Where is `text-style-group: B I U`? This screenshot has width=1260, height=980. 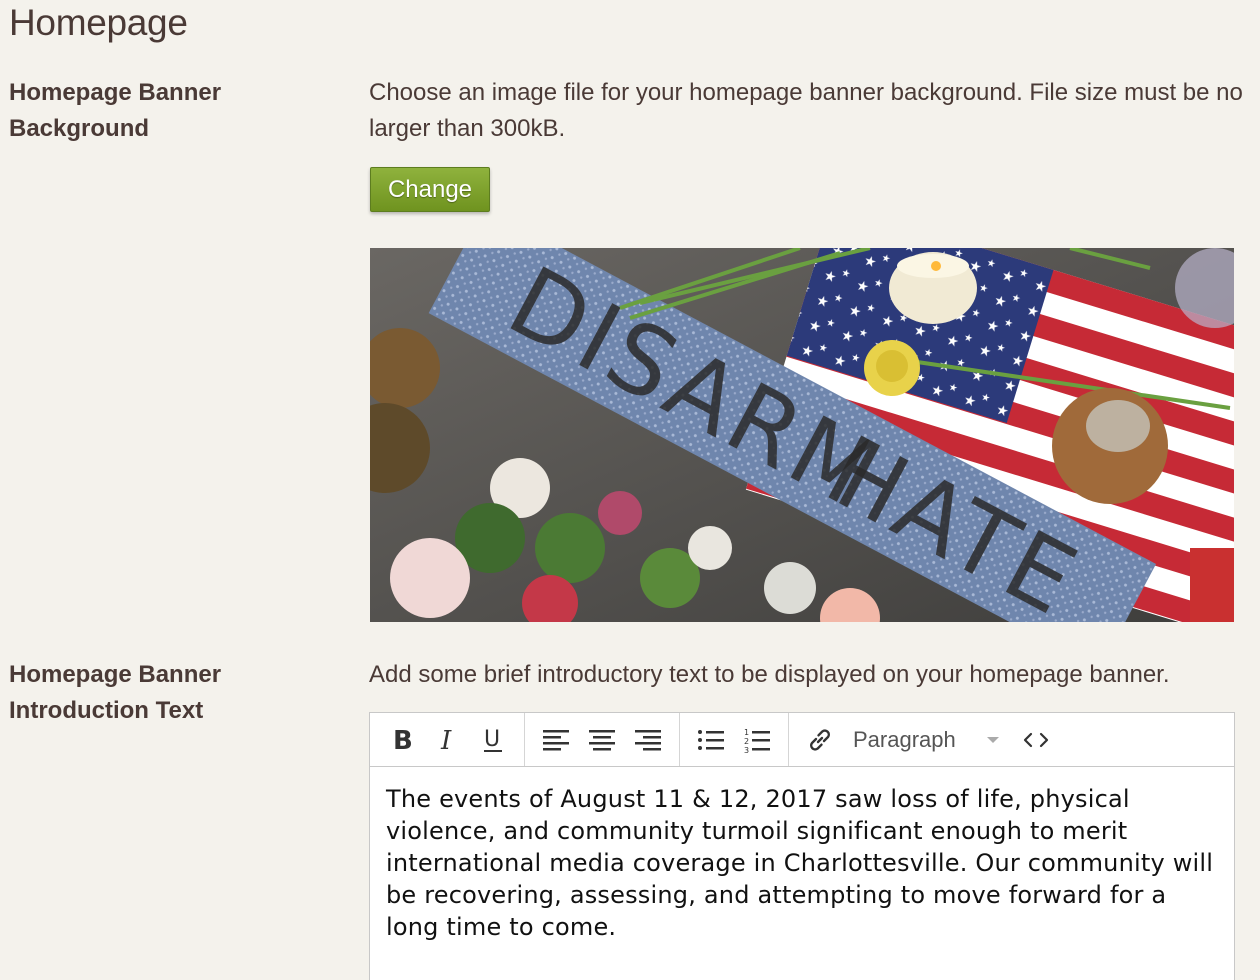
text-style-group: B I U is located at coordinates (447, 739).